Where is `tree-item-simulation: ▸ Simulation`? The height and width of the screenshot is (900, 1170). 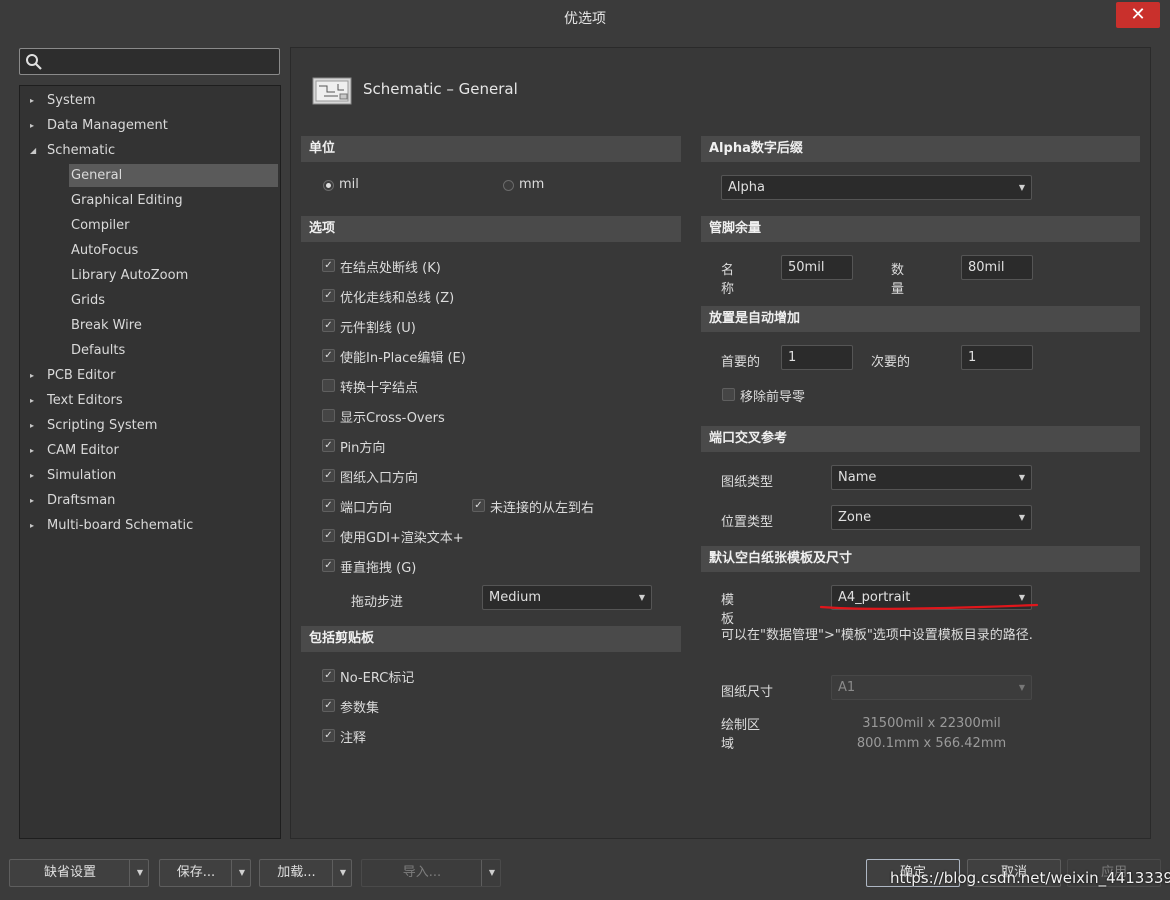 tree-item-simulation: ▸ Simulation is located at coordinates (149, 475).